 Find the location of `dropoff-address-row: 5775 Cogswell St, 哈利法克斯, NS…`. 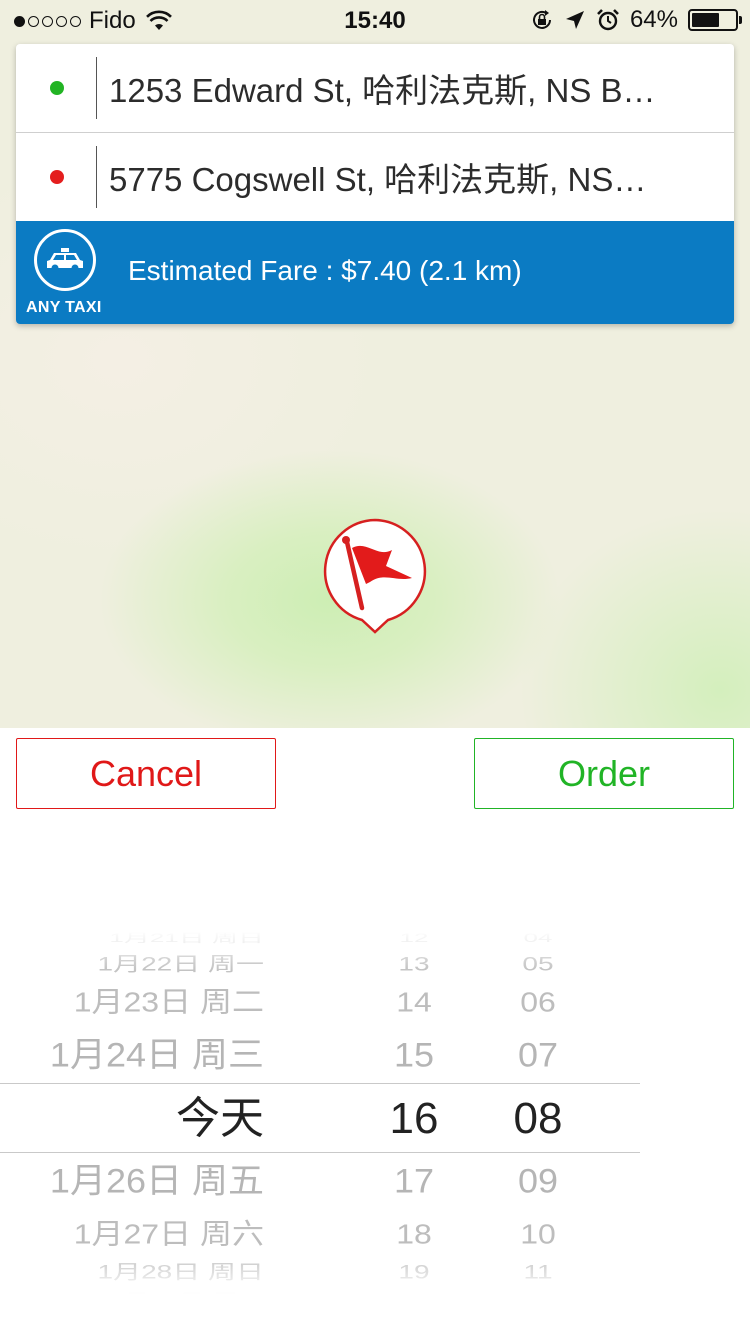

dropoff-address-row: 5775 Cogswell St, 哈利法克斯, NS… is located at coordinates (375, 177).